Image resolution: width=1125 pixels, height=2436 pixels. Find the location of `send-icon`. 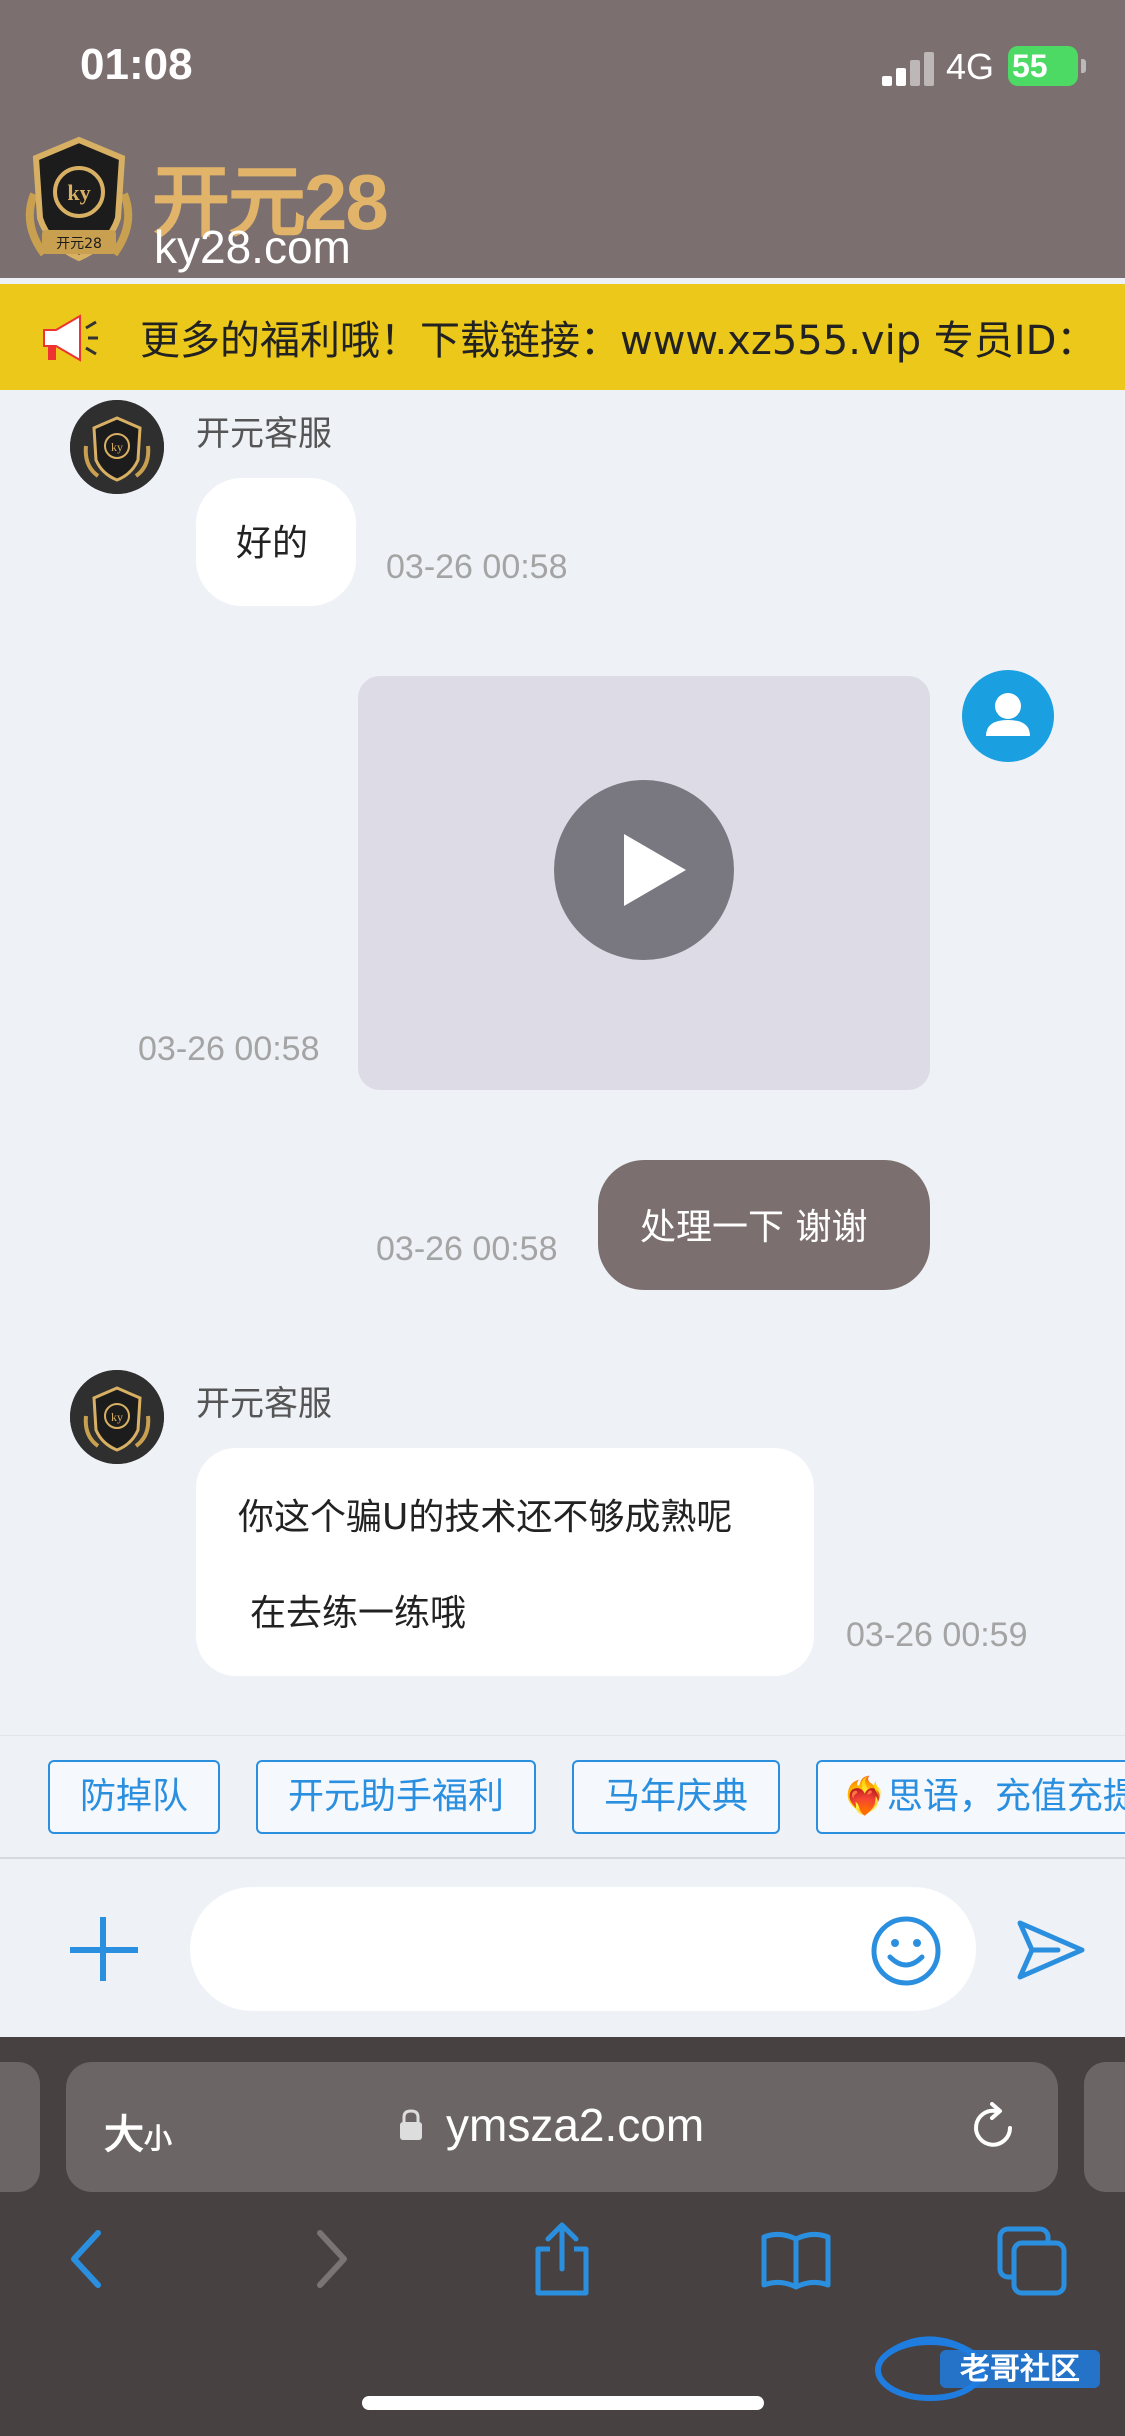

send-icon is located at coordinates (1051, 1950).